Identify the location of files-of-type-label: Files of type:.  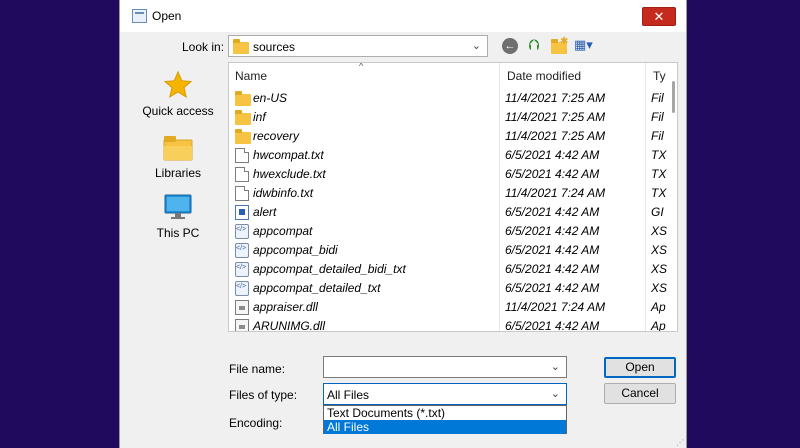
(263, 395).